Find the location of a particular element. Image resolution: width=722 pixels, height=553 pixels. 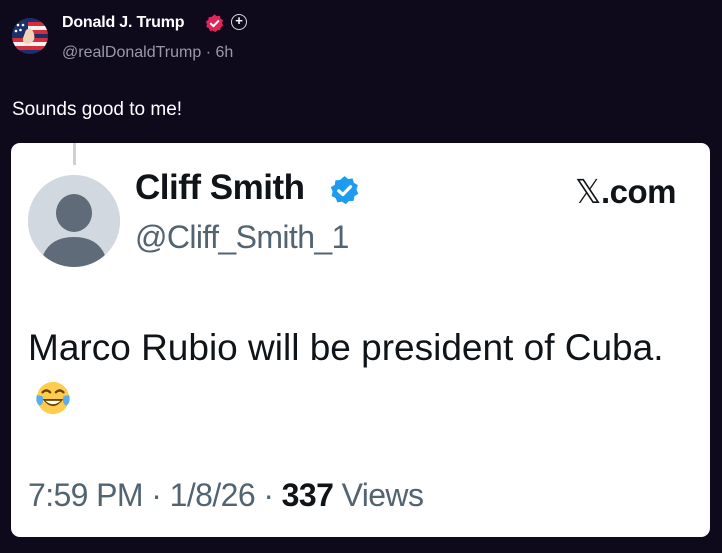

plus-icon: + is located at coordinates (239, 22).